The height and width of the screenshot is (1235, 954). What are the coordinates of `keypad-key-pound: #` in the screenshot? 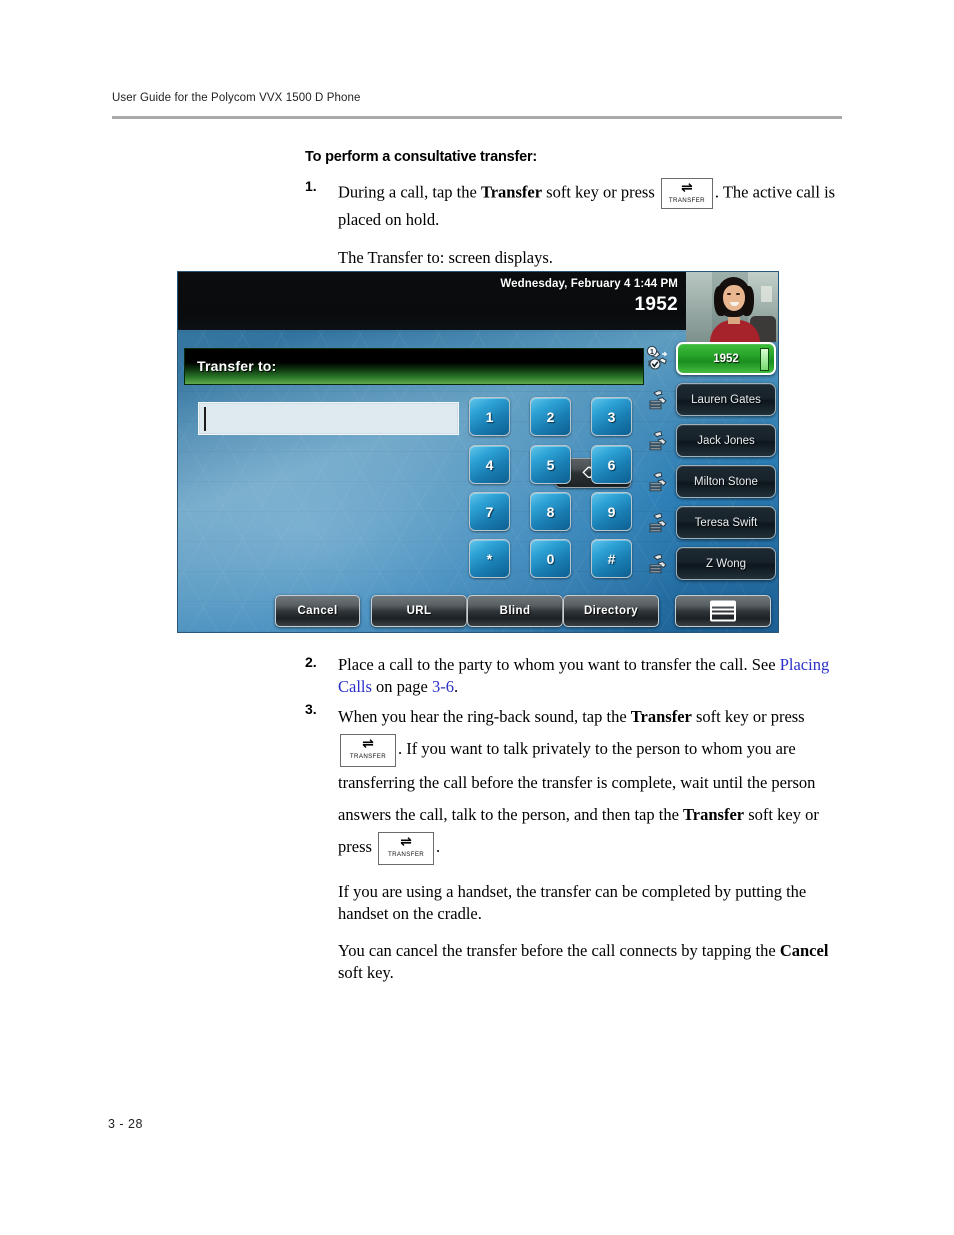 It's located at (611, 558).